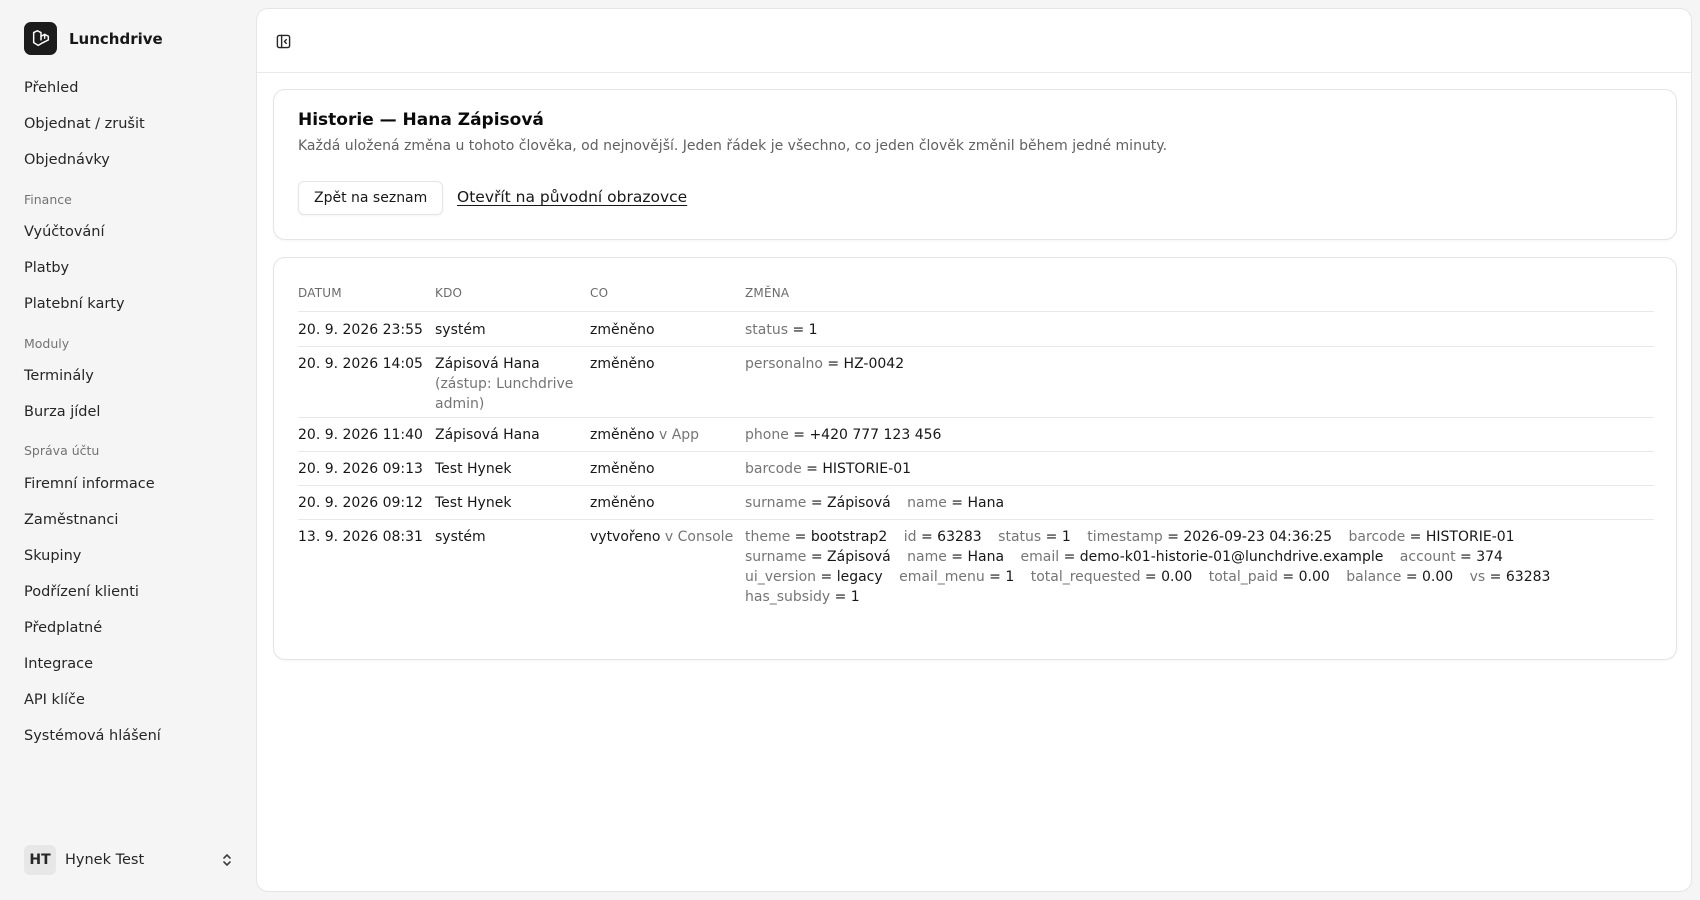 The image size is (1700, 900). I want to click on change-pair: vs = 63283, so click(1510, 577).